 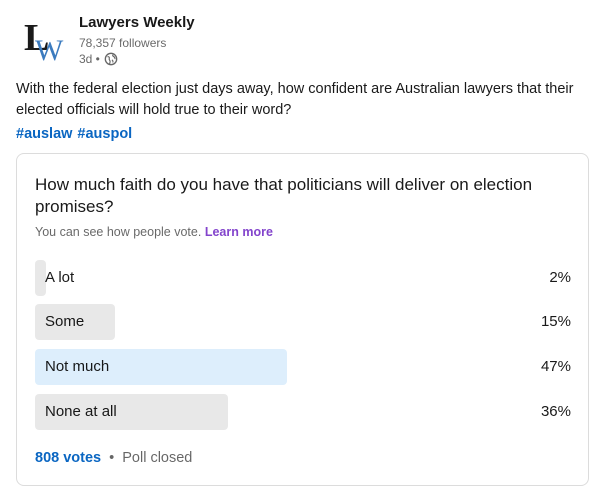 I want to click on poll-status: Poll closed, so click(x=157, y=458).